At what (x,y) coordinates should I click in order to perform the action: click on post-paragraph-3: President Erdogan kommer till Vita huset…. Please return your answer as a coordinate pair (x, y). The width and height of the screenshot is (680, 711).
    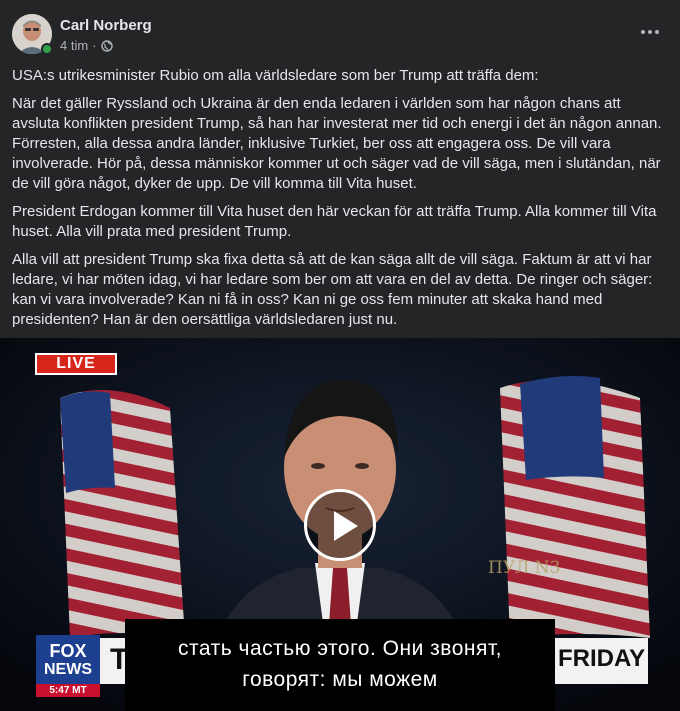
    Looking at the image, I should click on (334, 221).